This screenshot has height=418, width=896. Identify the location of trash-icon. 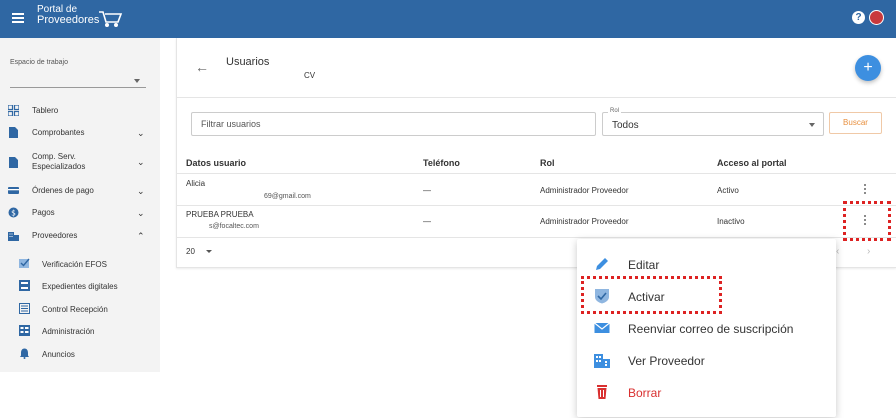
(602, 392).